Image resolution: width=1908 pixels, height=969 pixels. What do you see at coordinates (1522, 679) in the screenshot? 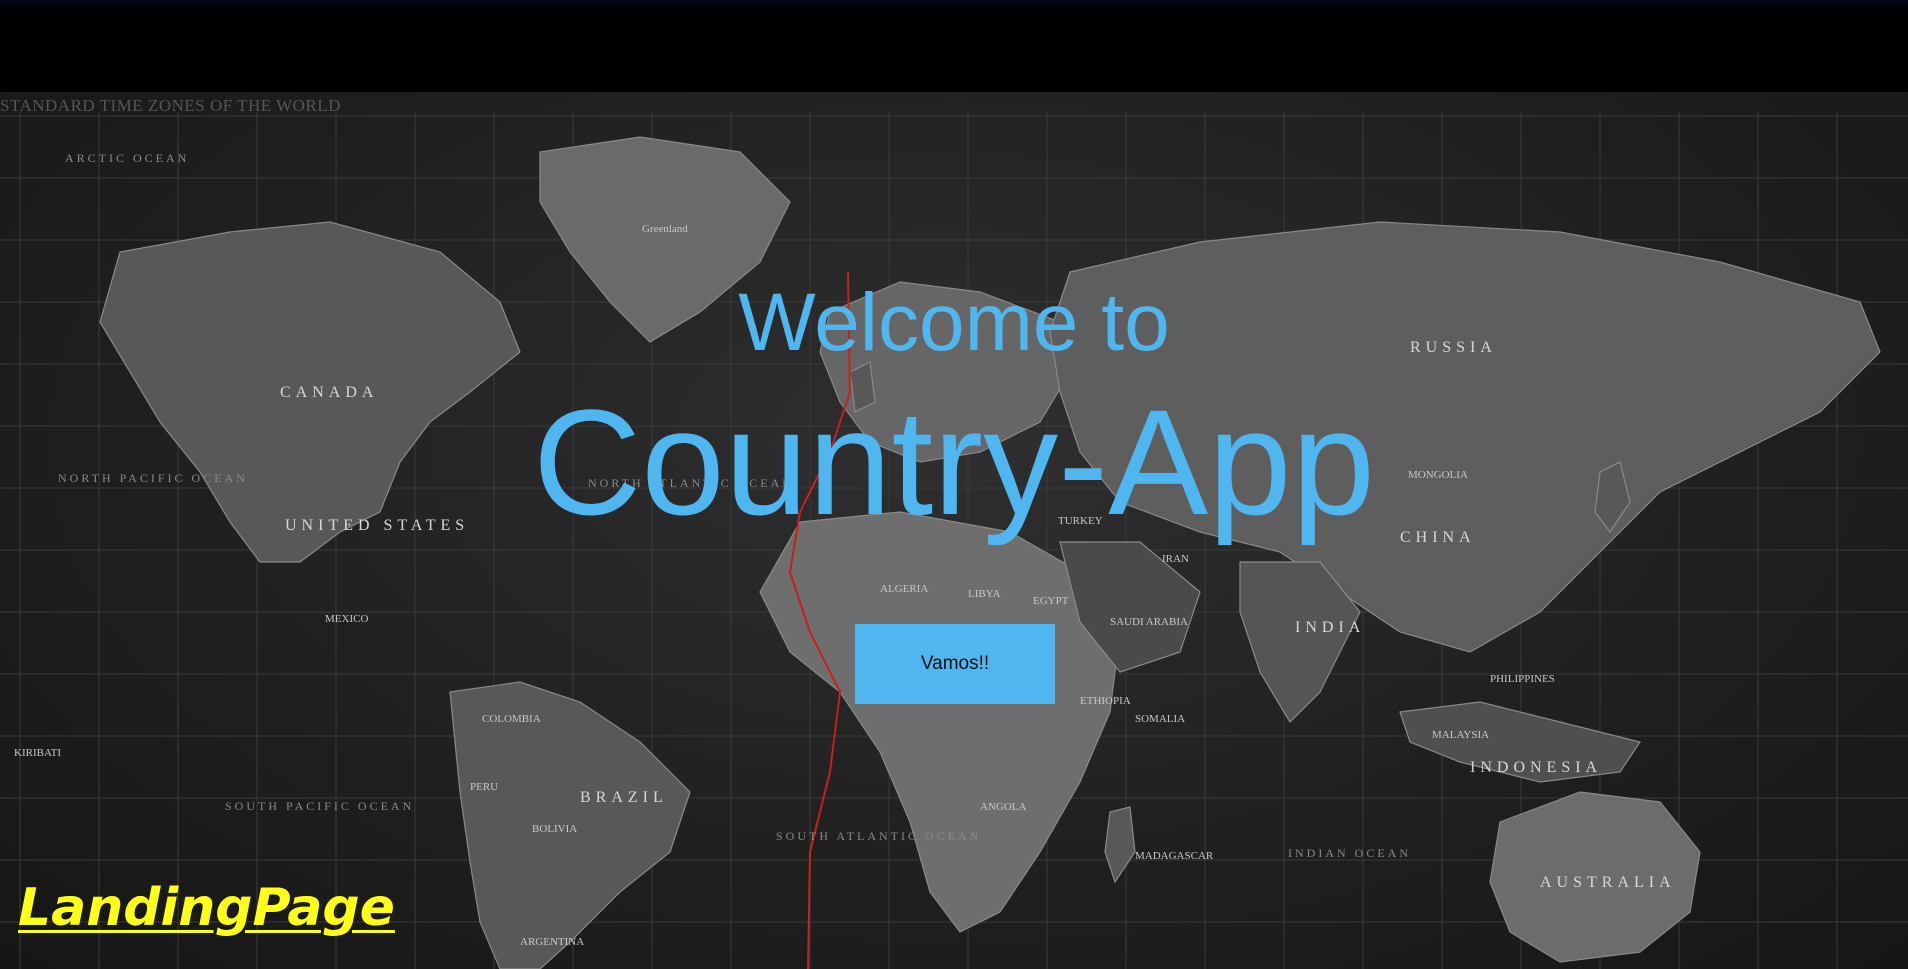
I see `map-label: PHILIPPINES` at bounding box center [1522, 679].